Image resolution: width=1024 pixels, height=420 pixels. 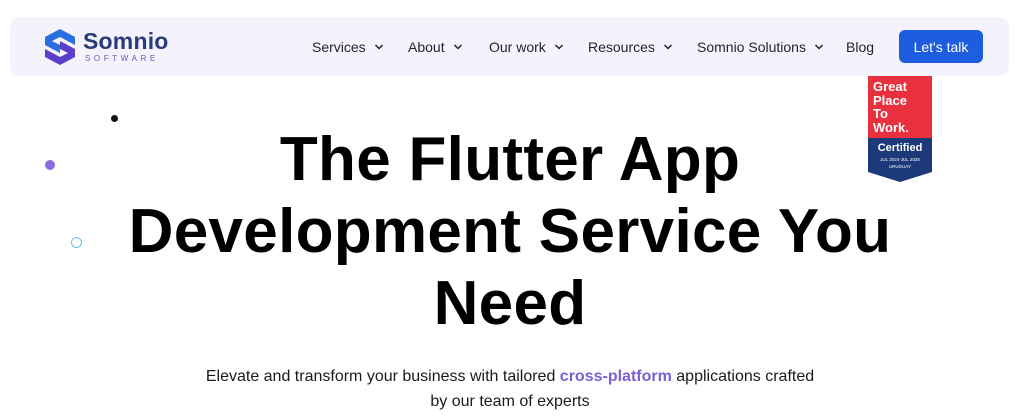 I want to click on nav-about: About, so click(x=435, y=47).